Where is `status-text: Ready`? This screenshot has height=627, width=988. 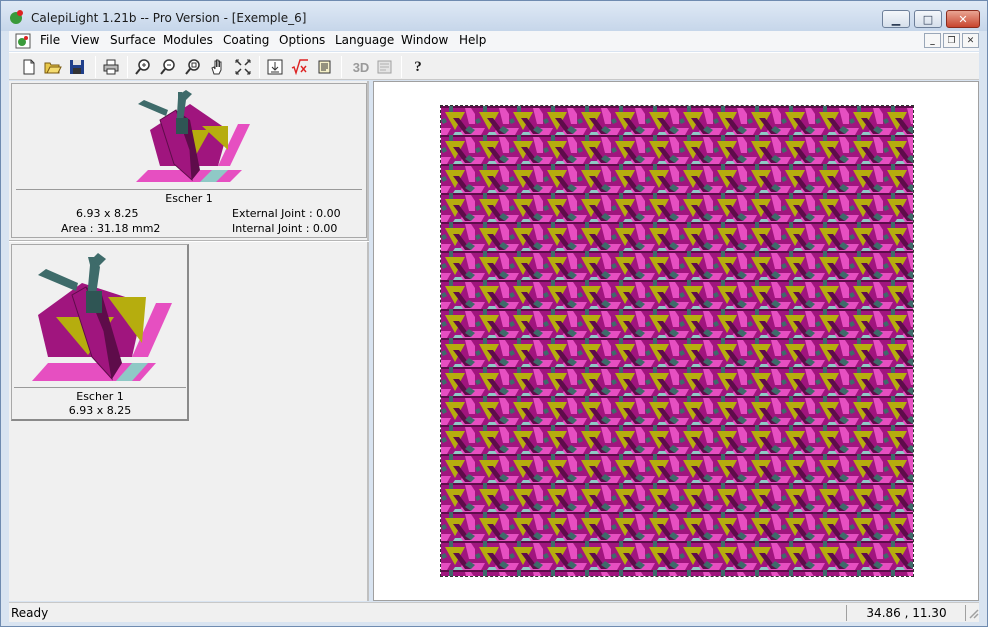
status-text: Ready is located at coordinates (30, 613).